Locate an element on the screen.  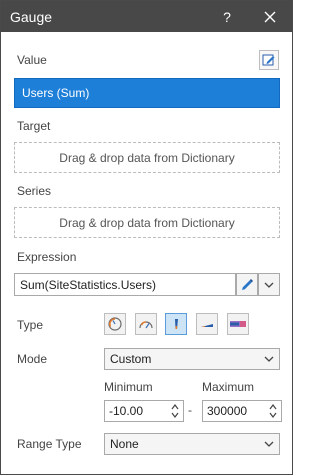
type-half-circular-button is located at coordinates (146, 324).